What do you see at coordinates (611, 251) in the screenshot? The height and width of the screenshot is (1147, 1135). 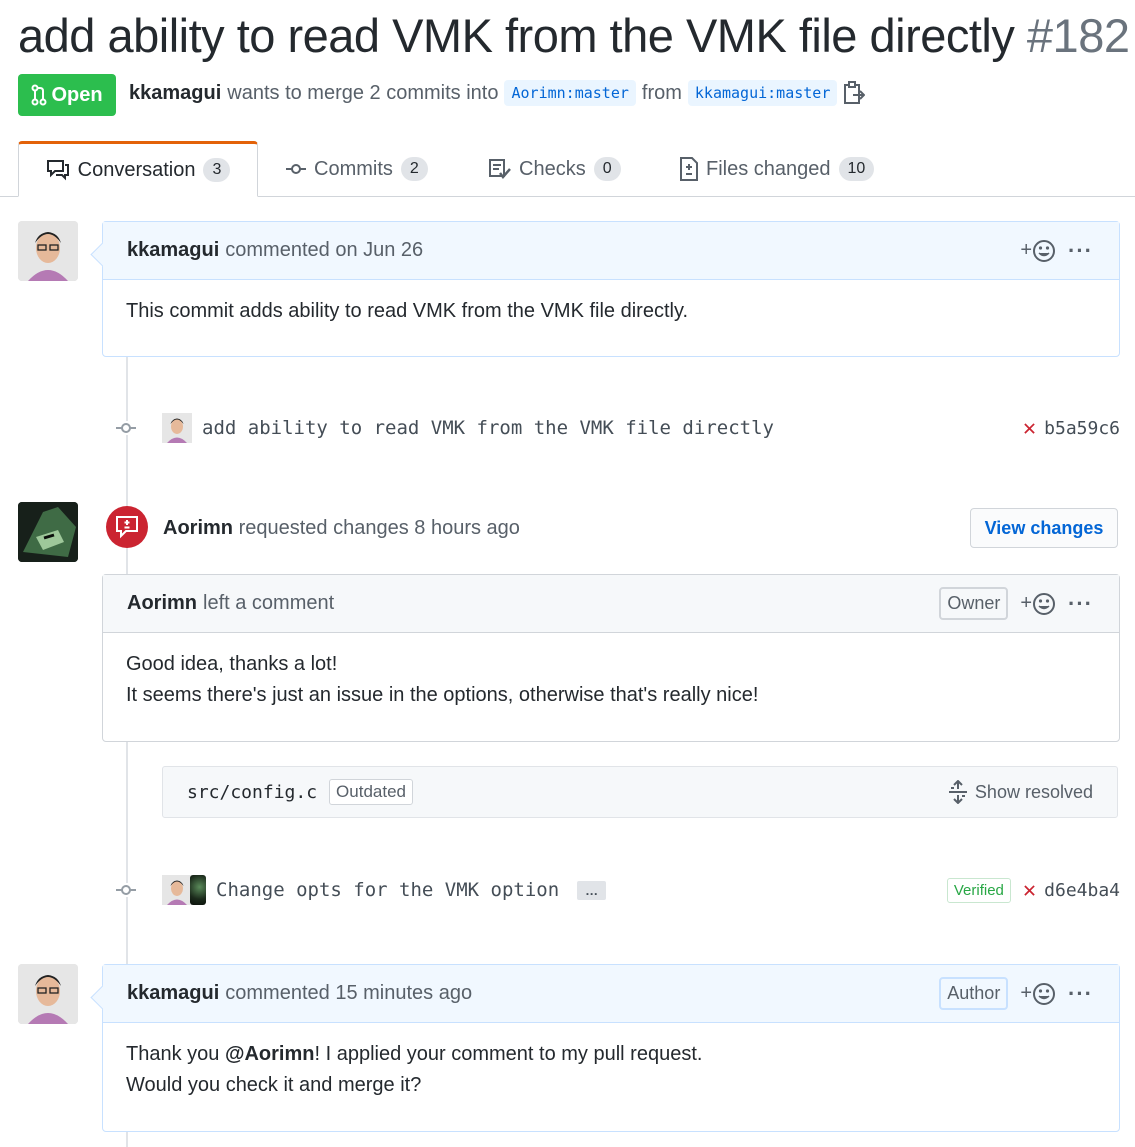 I see `comment-header: kkamagui commented on Jun 26 + ···` at bounding box center [611, 251].